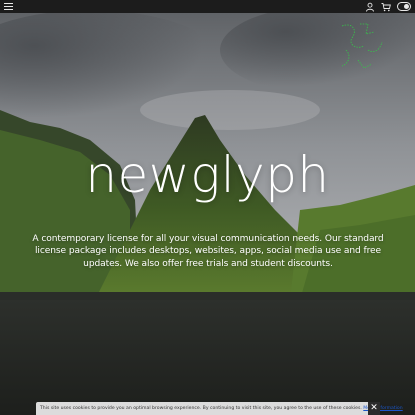  What do you see at coordinates (404, 6) in the screenshot?
I see `theme-toggle-icon` at bounding box center [404, 6].